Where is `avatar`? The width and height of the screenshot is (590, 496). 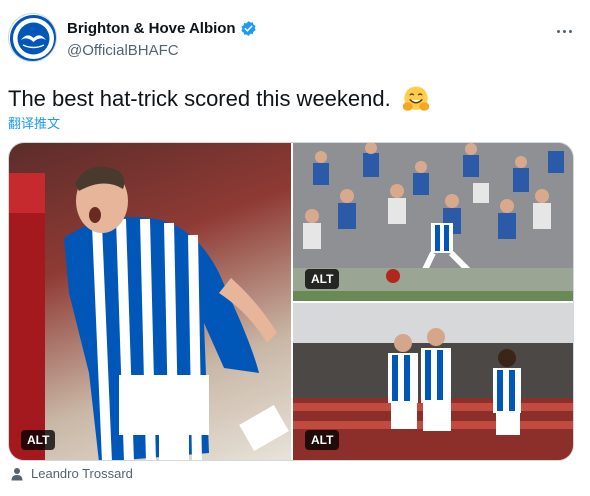 avatar is located at coordinates (32, 37).